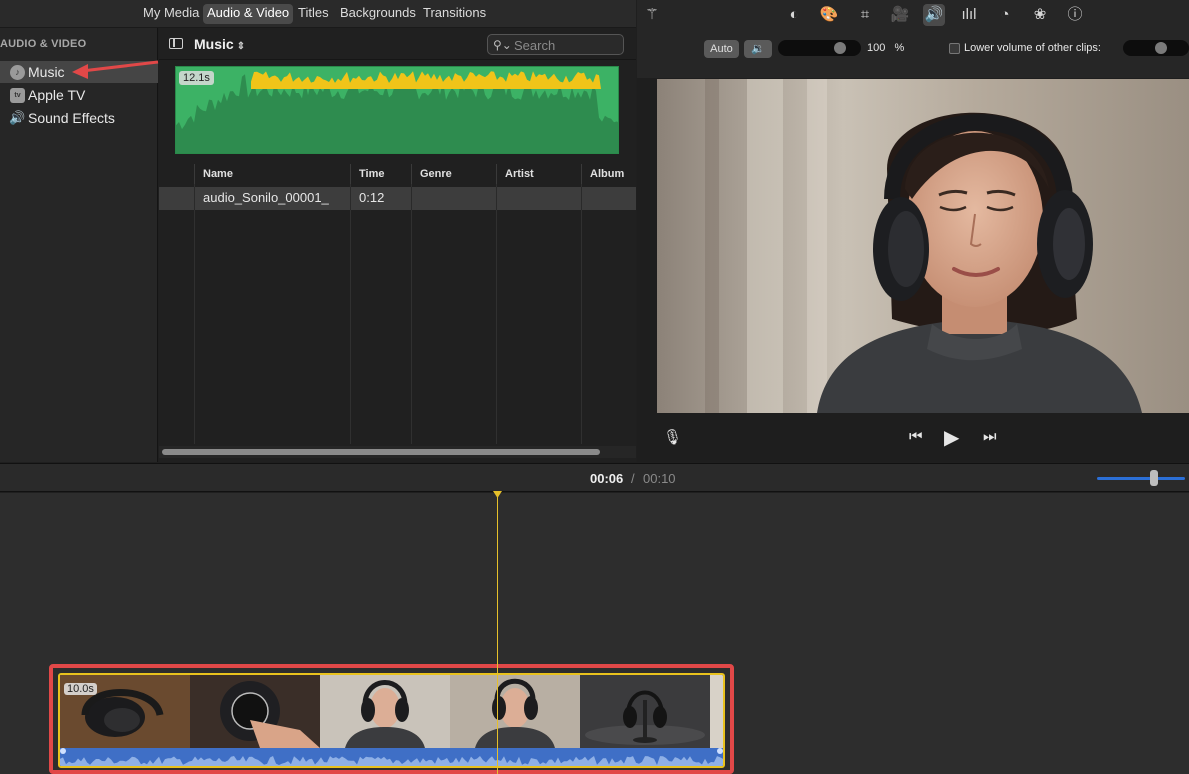 This screenshot has height=774, width=1189. I want to click on source-dropdown: Music ⇕, so click(219, 44).